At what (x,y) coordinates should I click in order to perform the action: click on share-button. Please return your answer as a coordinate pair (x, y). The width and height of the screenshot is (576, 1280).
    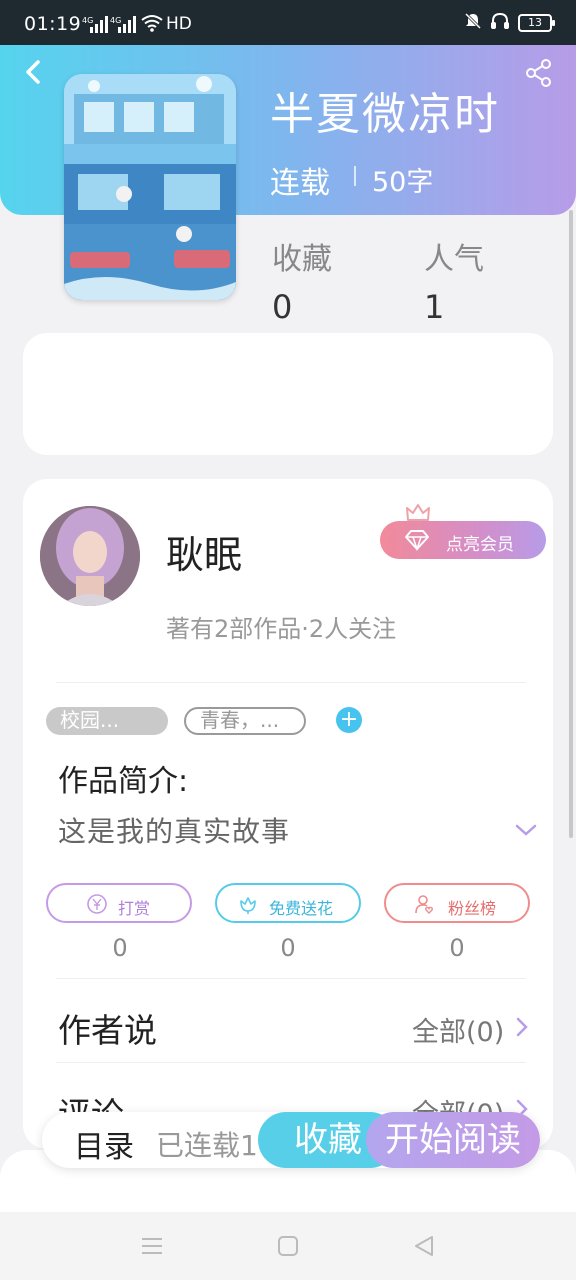
    Looking at the image, I should click on (539, 73).